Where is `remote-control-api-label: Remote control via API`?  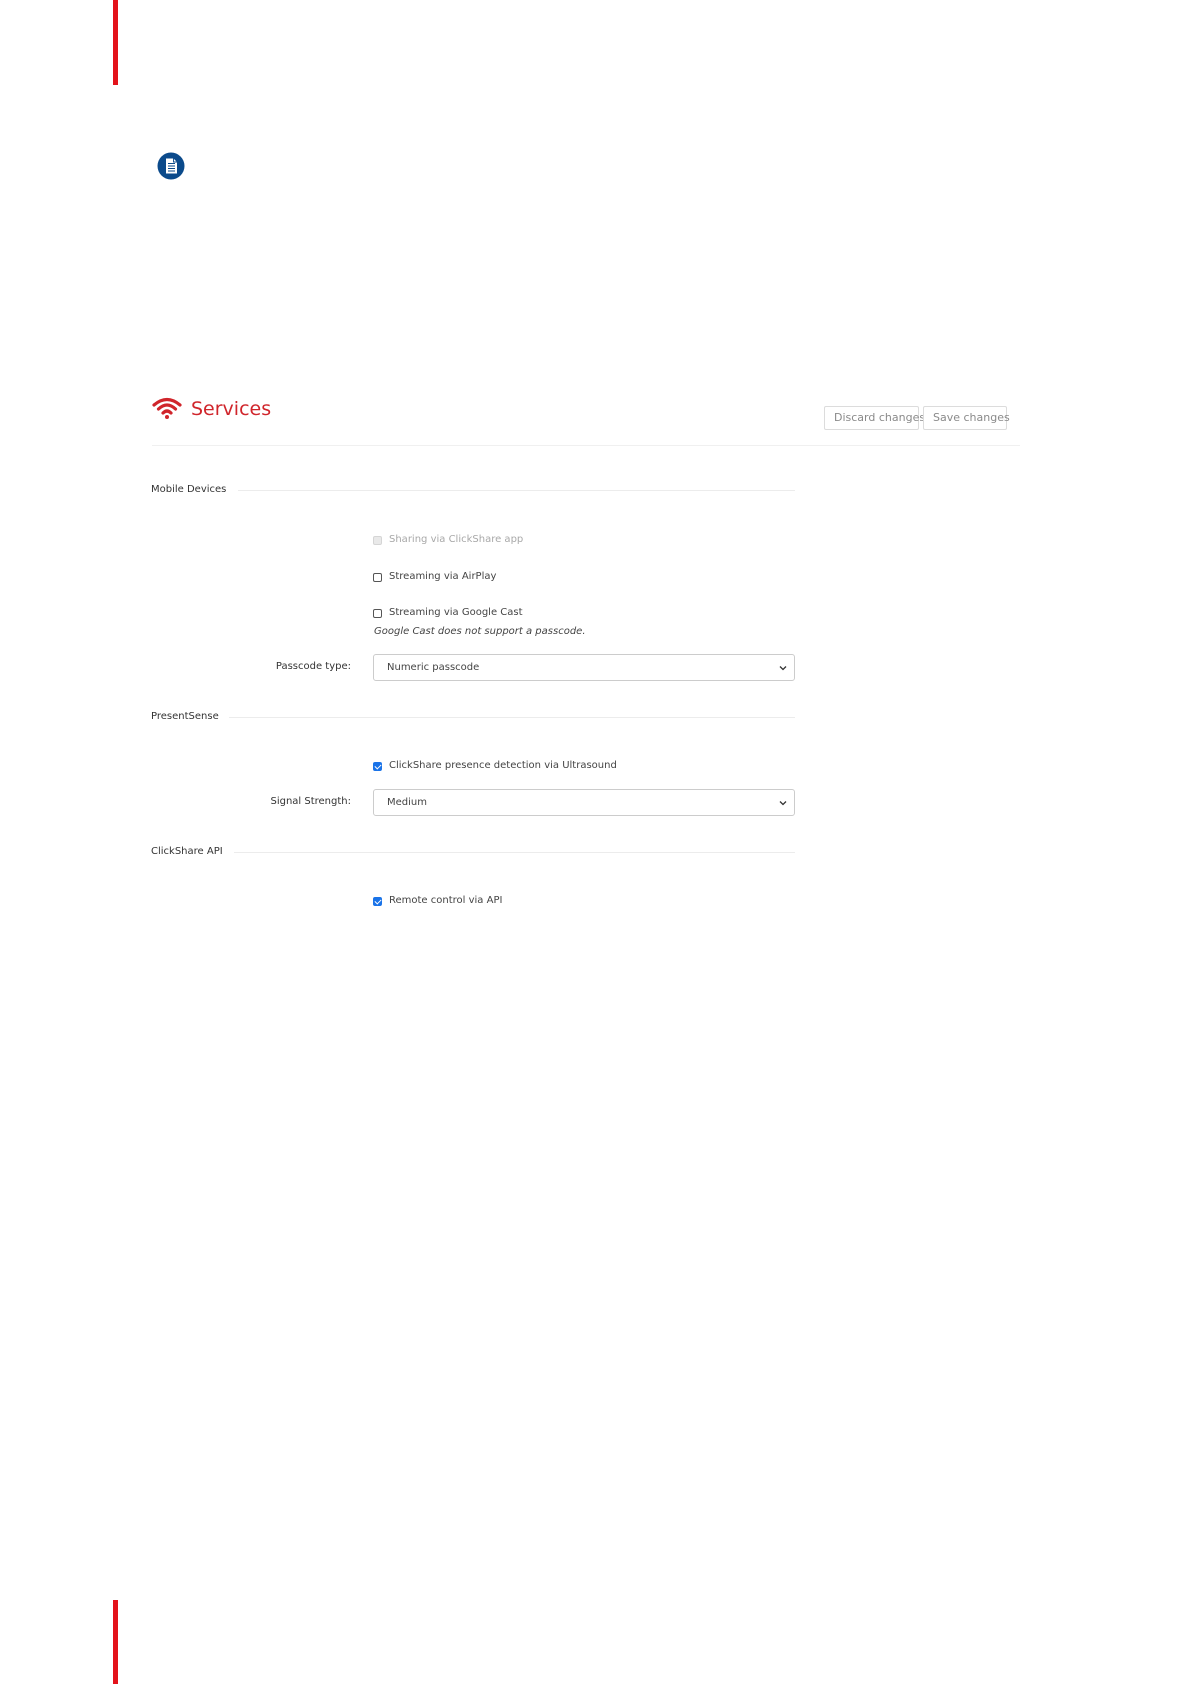 remote-control-api-label: Remote control via API is located at coordinates (446, 900).